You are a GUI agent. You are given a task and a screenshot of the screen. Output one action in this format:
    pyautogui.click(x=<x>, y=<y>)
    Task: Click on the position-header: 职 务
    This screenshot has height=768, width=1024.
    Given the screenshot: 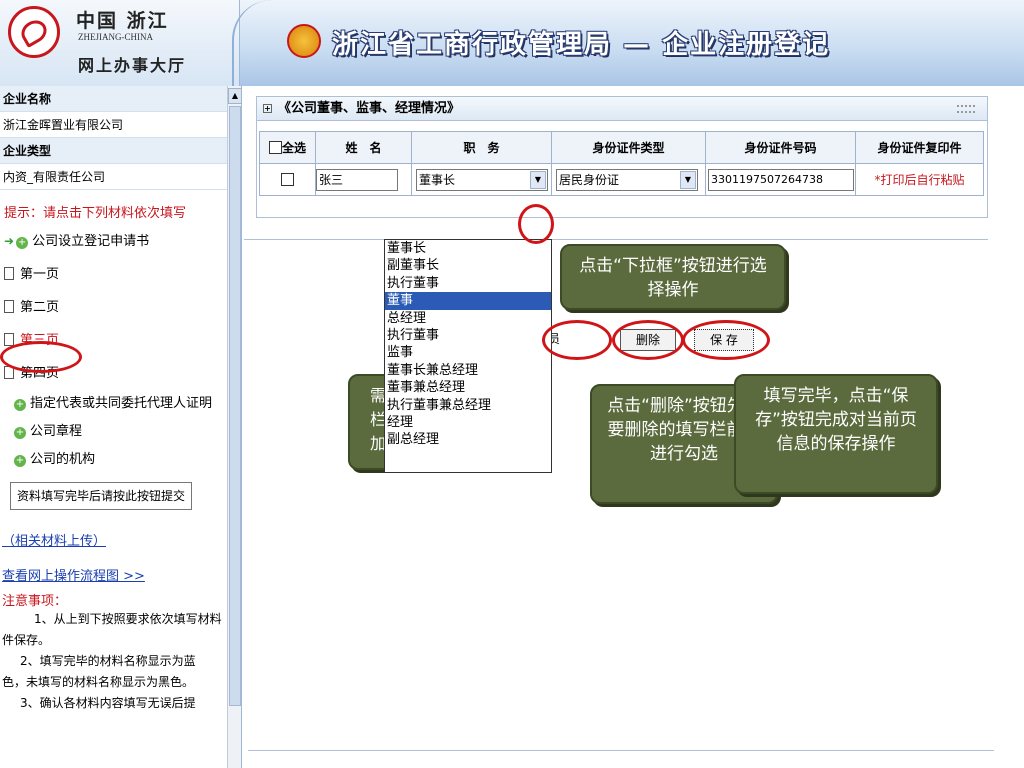 What is the action you would take?
    pyautogui.click(x=481, y=147)
    